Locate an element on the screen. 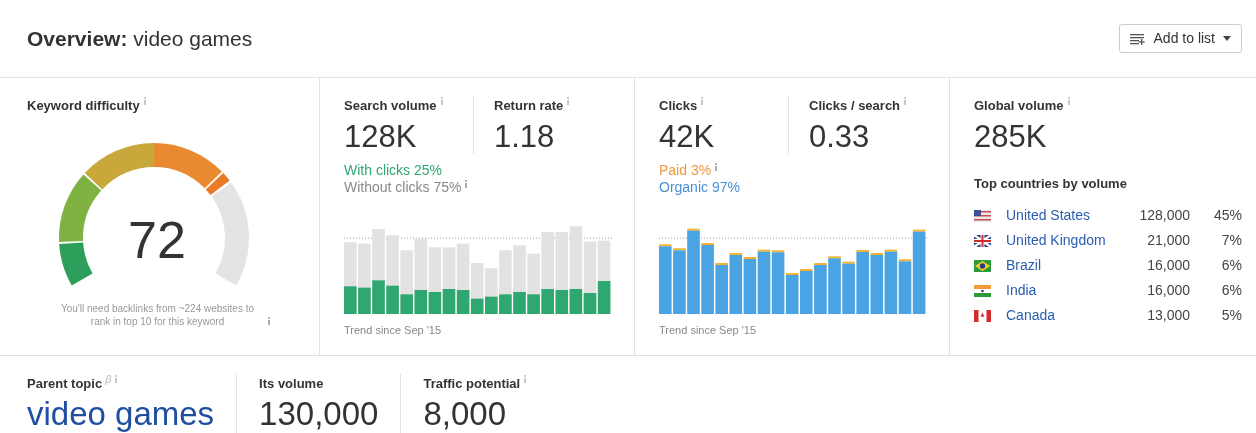 Image resolution: width=1256 pixels, height=433 pixels. difficulty-score: 72 is located at coordinates (157, 239).